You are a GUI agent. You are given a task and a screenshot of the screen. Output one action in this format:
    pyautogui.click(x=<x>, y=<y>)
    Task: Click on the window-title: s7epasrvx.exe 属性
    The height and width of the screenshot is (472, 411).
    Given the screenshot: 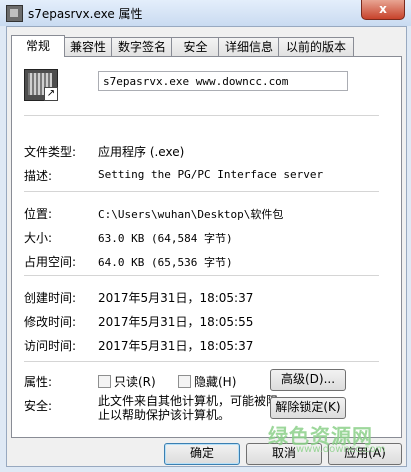 What is the action you would take?
    pyautogui.click(x=85, y=14)
    